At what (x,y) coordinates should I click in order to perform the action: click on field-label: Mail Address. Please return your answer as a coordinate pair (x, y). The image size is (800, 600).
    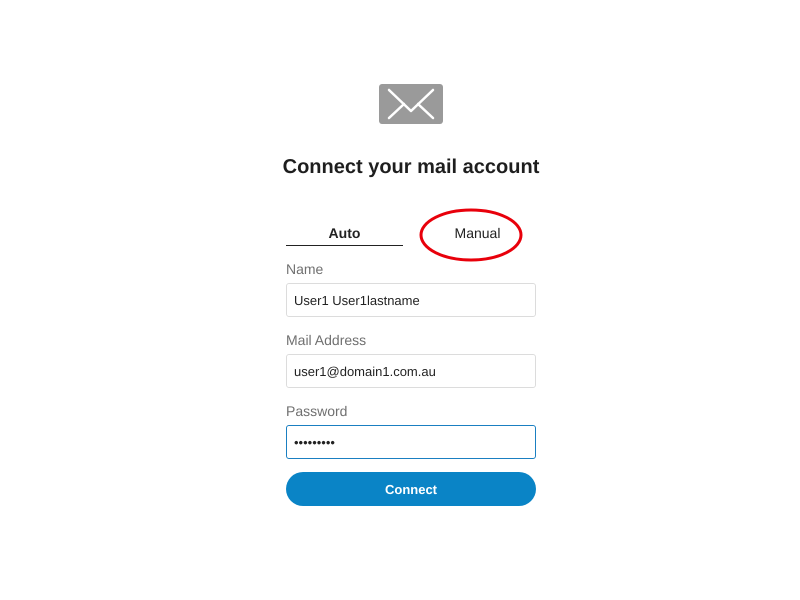
    Looking at the image, I should click on (327, 340).